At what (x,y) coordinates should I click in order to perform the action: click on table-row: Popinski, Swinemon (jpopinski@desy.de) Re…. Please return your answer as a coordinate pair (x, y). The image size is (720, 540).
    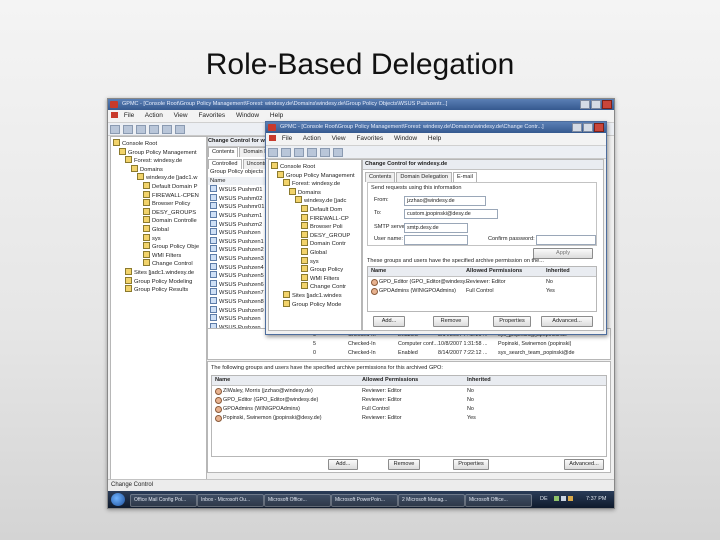
    Looking at the image, I should click on (409, 418).